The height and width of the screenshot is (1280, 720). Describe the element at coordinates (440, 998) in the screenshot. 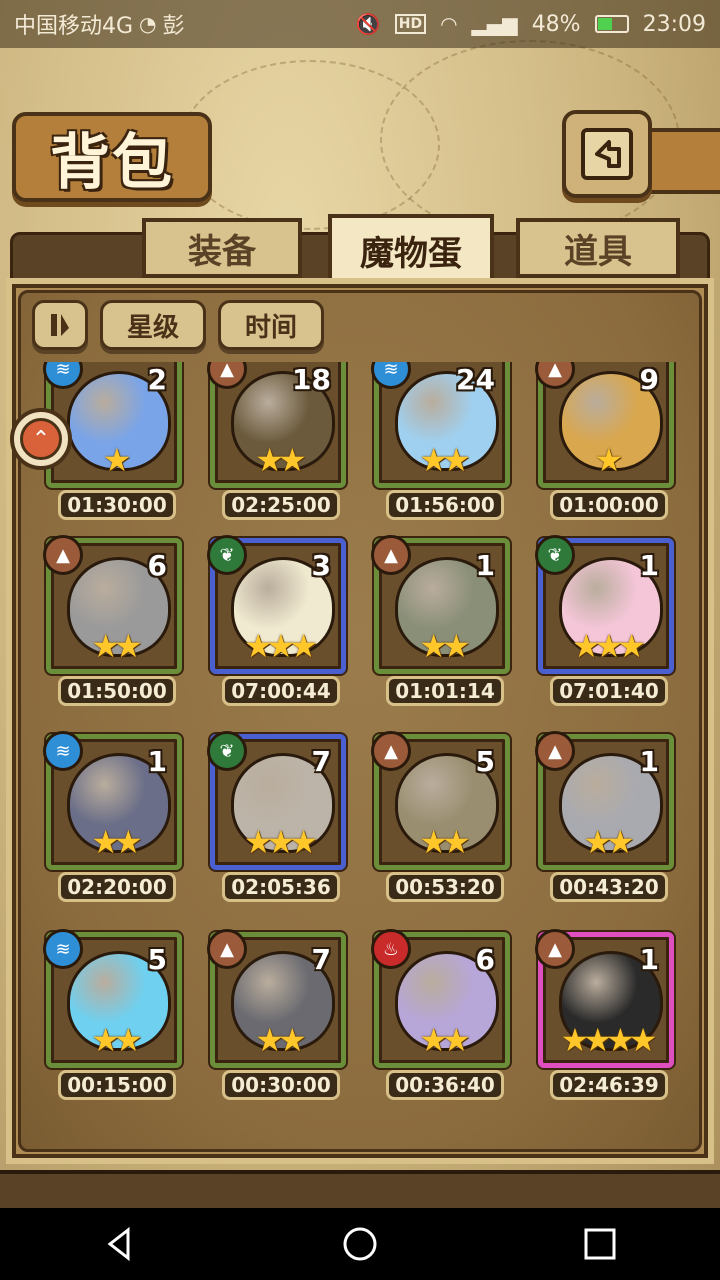

I see `egg-card: ♨ 6 ★★` at that location.